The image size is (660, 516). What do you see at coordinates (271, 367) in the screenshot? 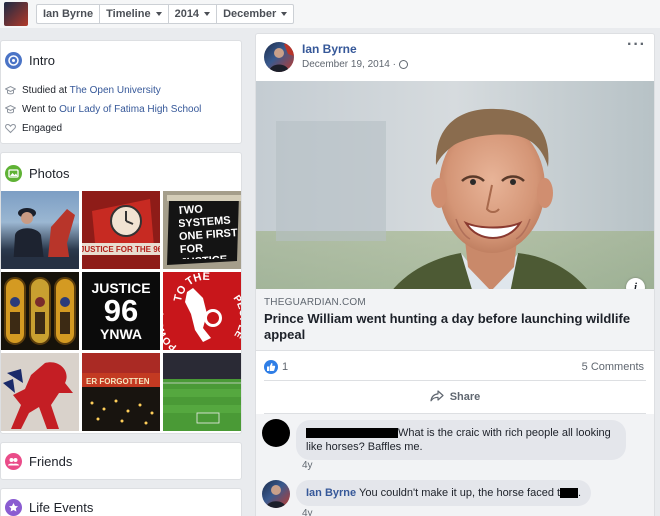
I see `like-icon` at bounding box center [271, 367].